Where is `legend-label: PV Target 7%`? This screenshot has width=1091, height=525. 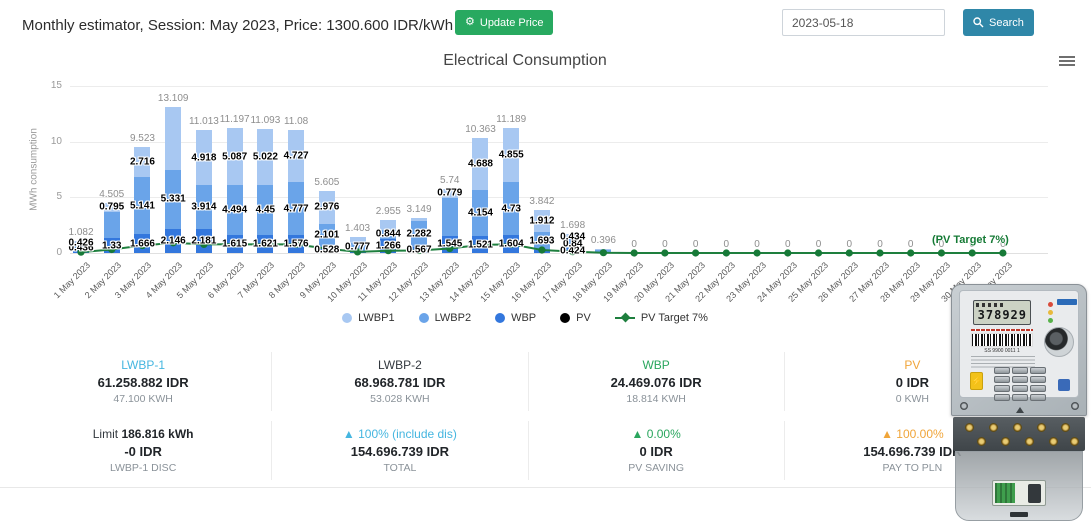 legend-label: PV Target 7% is located at coordinates (674, 318).